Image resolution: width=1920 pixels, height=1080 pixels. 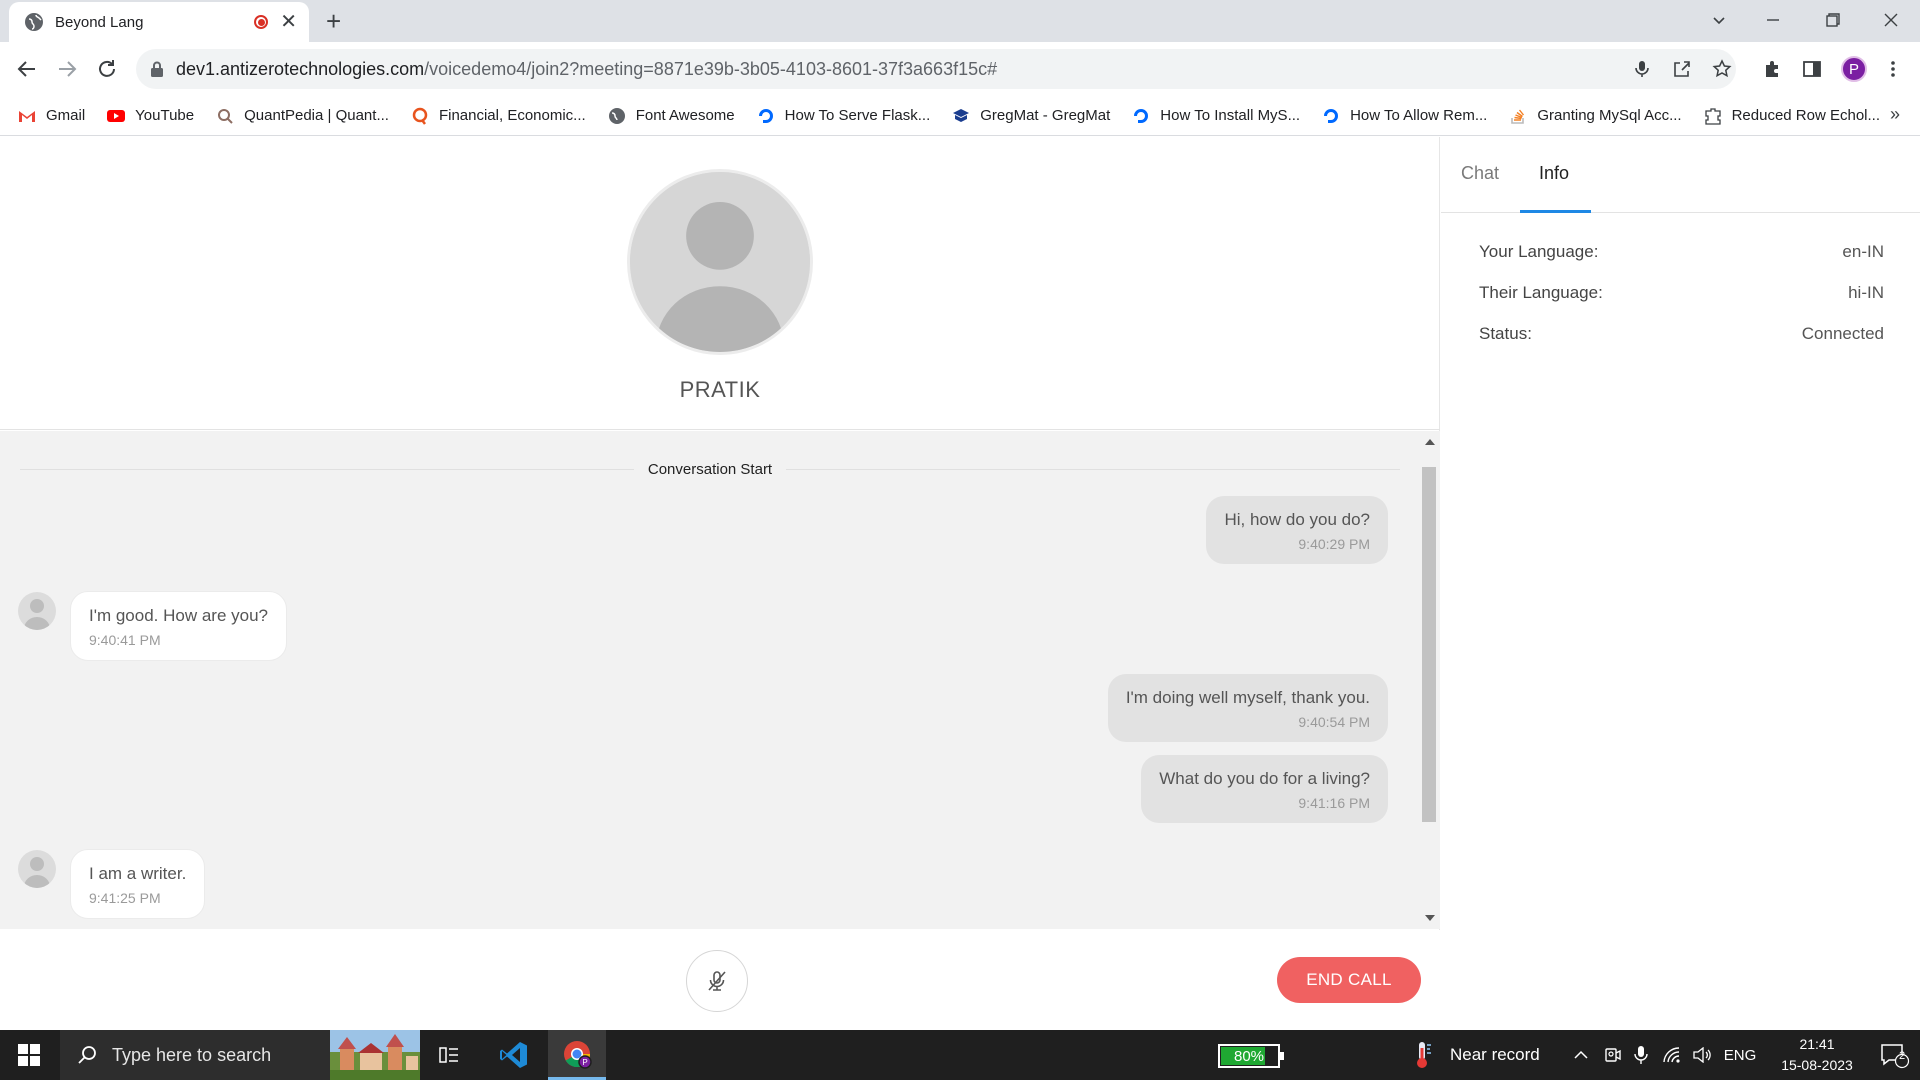 I want to click on gregmat-icon, so click(x=961, y=116).